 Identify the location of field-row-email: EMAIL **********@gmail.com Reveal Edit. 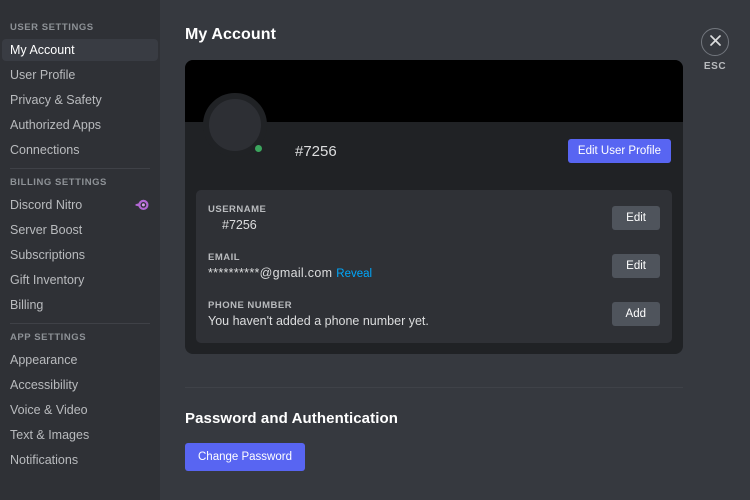
(434, 266).